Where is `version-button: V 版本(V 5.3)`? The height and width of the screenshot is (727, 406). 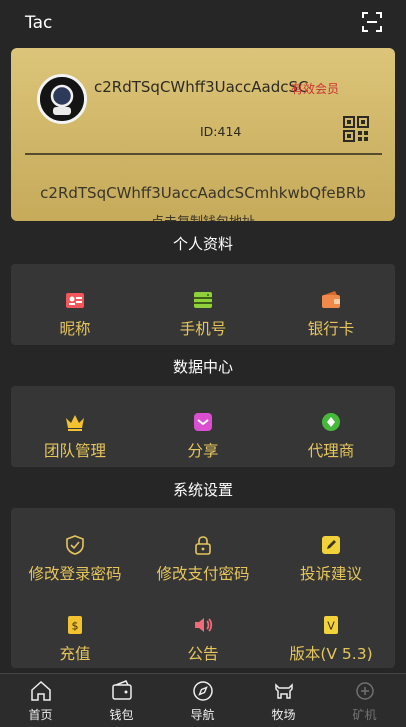
version-button: V 版本(V 5.3) is located at coordinates (331, 639).